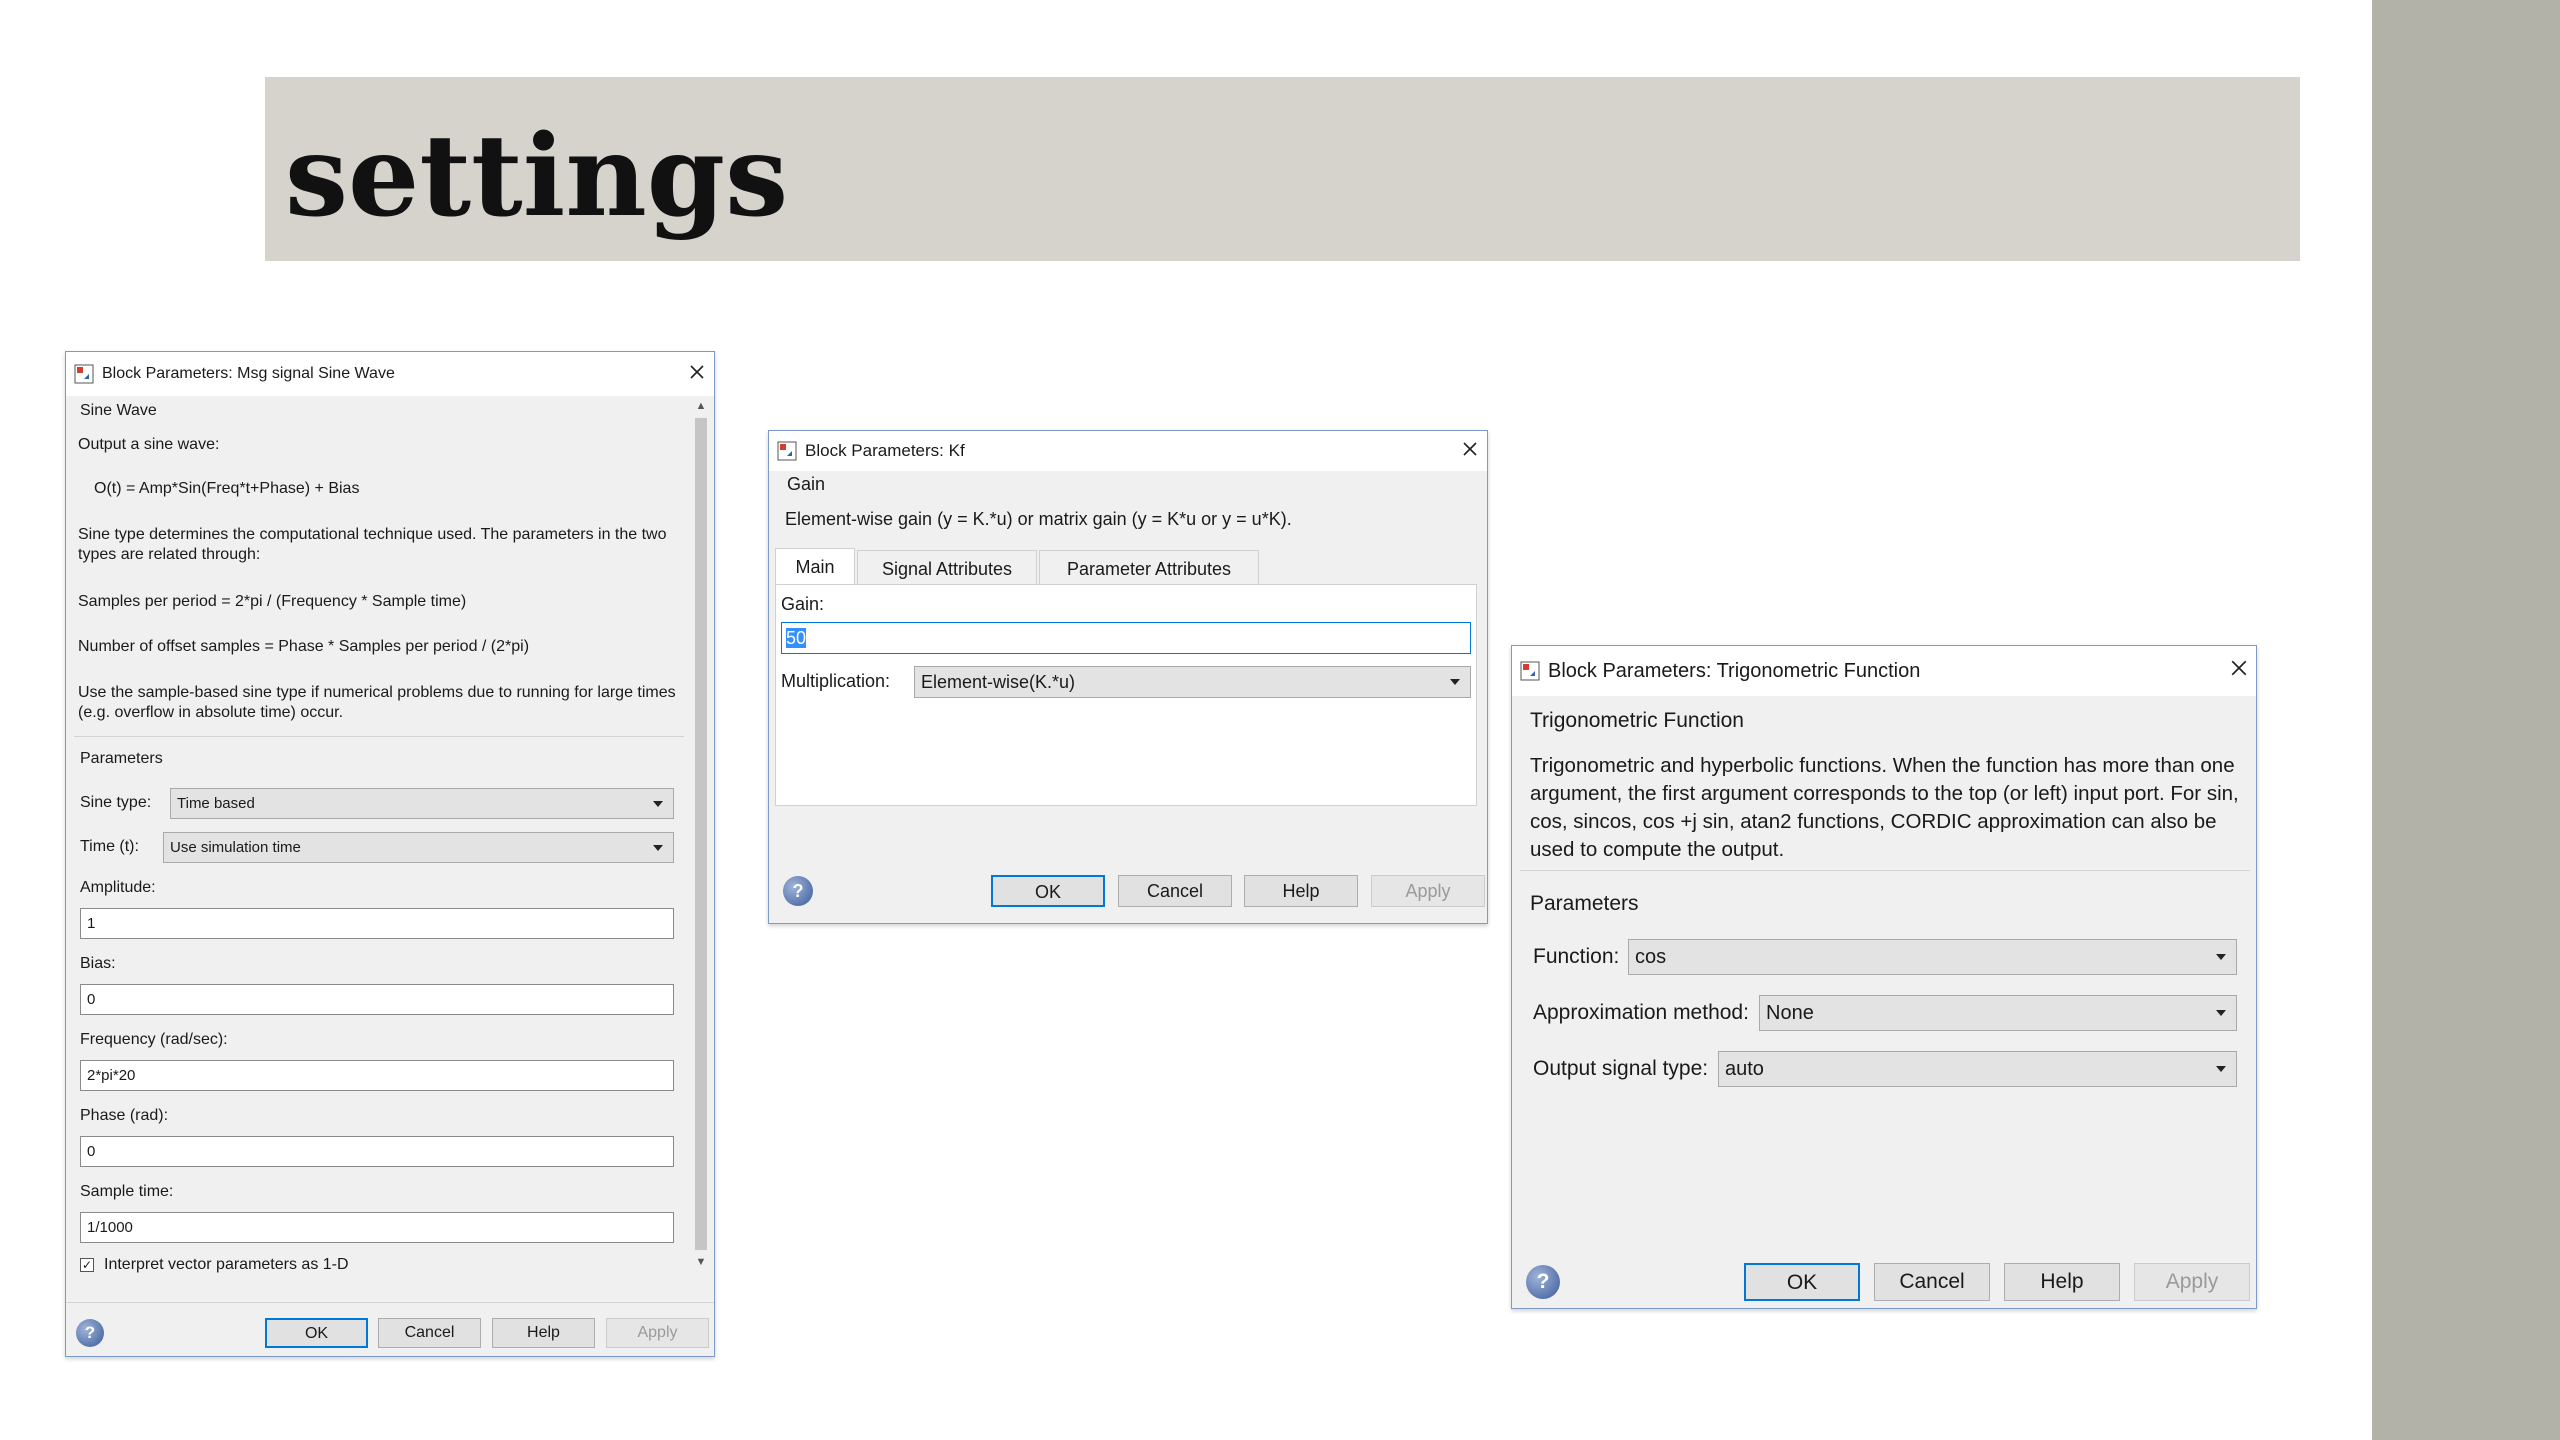 The image size is (2560, 1440). What do you see at coordinates (1641, 1012) in the screenshot?
I see `approximation-method-label: Approximation method:` at bounding box center [1641, 1012].